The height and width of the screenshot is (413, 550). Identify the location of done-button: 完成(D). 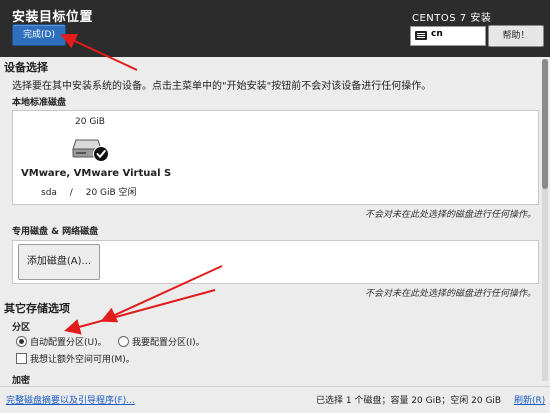
(39, 35).